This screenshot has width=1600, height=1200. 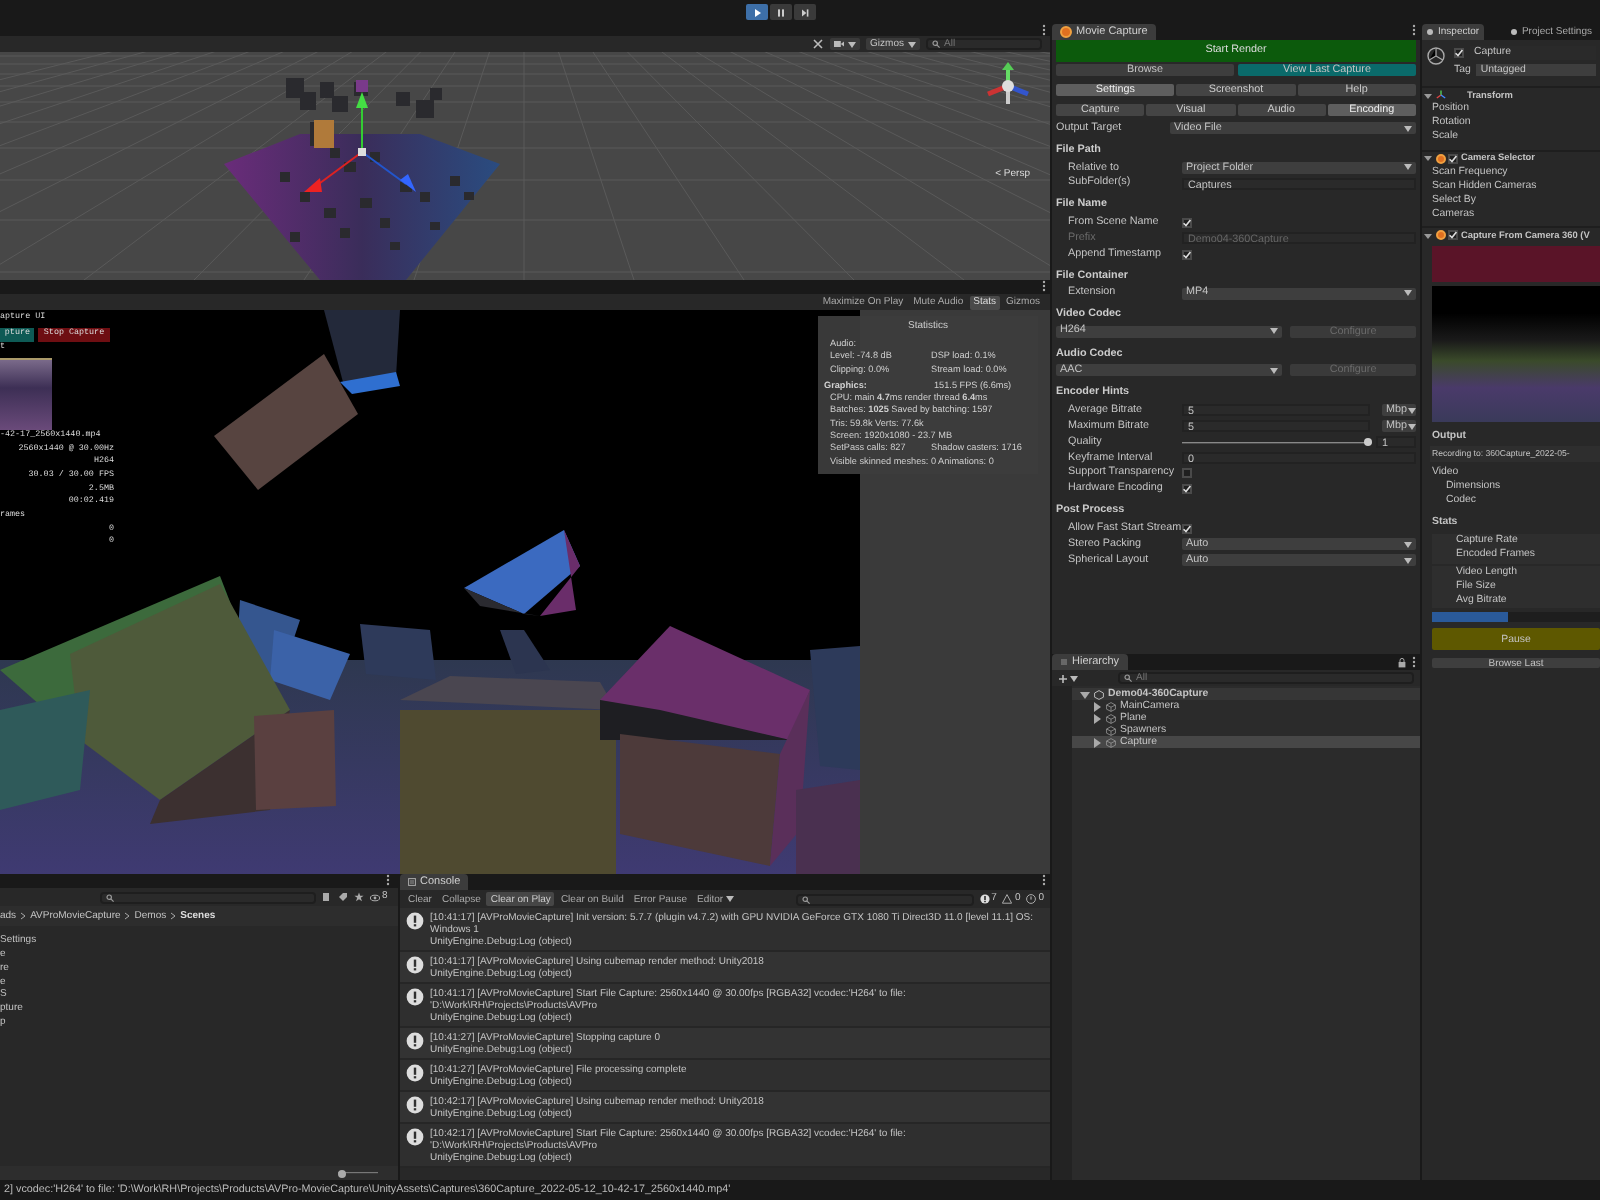 What do you see at coordinates (818, 44) in the screenshot?
I see `tools-icon` at bounding box center [818, 44].